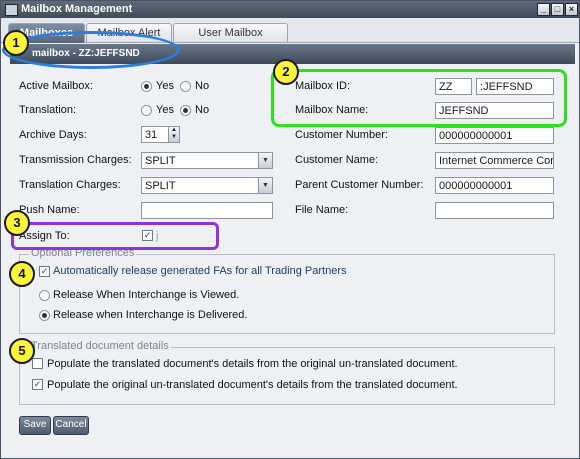 The width and height of the screenshot is (580, 459). Describe the element at coordinates (290, 9) in the screenshot. I see `title-bar: Mailbox Management _ □ ×` at that location.